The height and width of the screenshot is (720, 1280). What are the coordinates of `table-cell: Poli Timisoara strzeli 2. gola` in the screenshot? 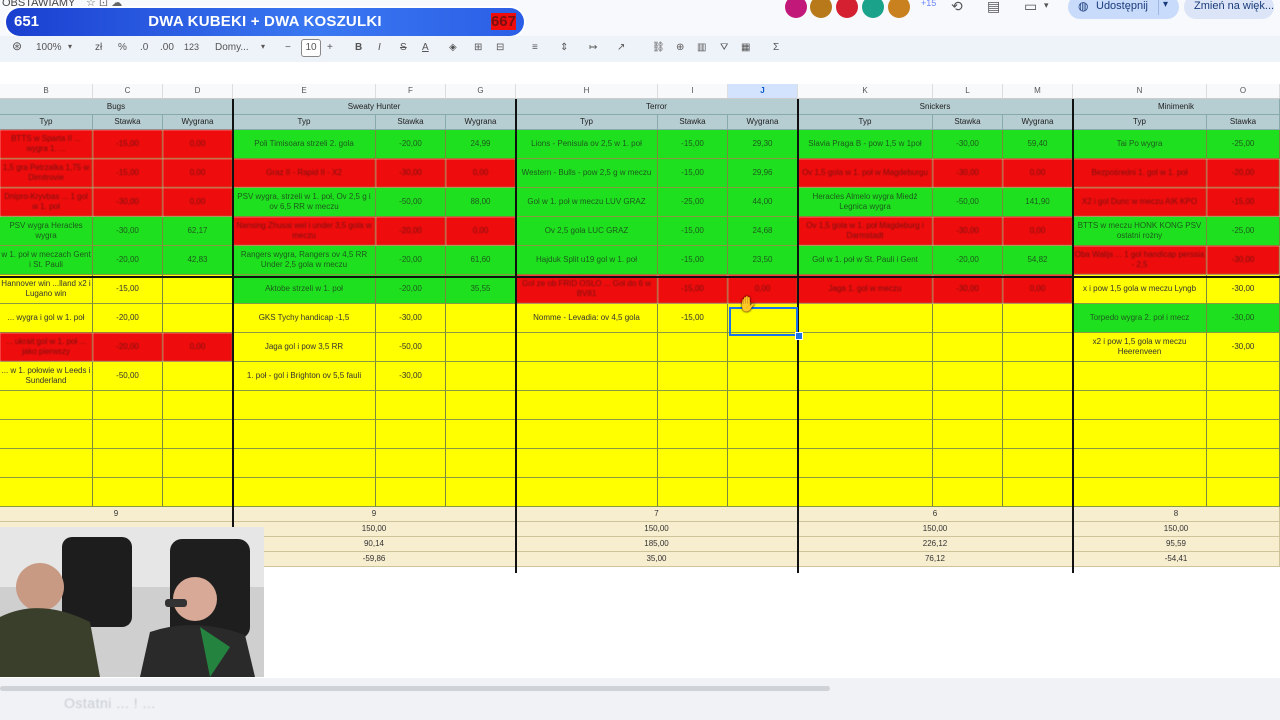 It's located at (304, 144).